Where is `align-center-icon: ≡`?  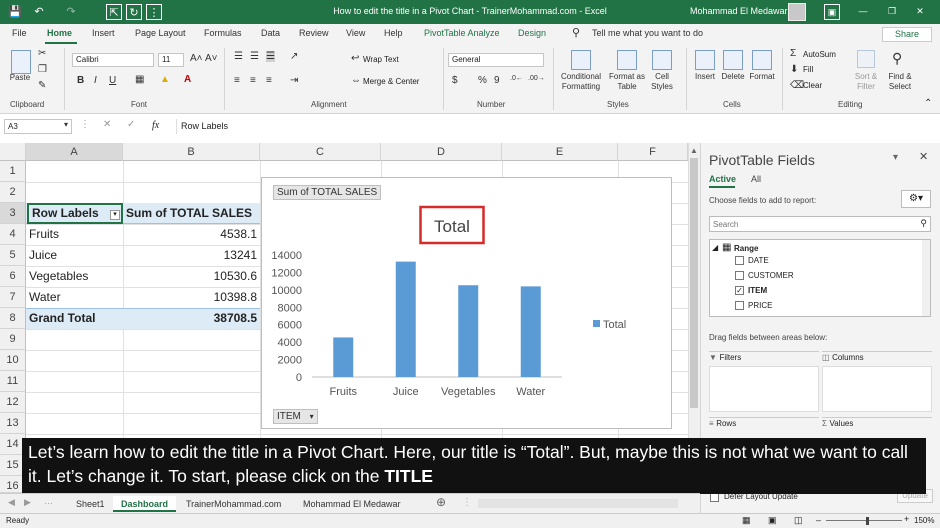 align-center-icon: ≡ is located at coordinates (253, 80).